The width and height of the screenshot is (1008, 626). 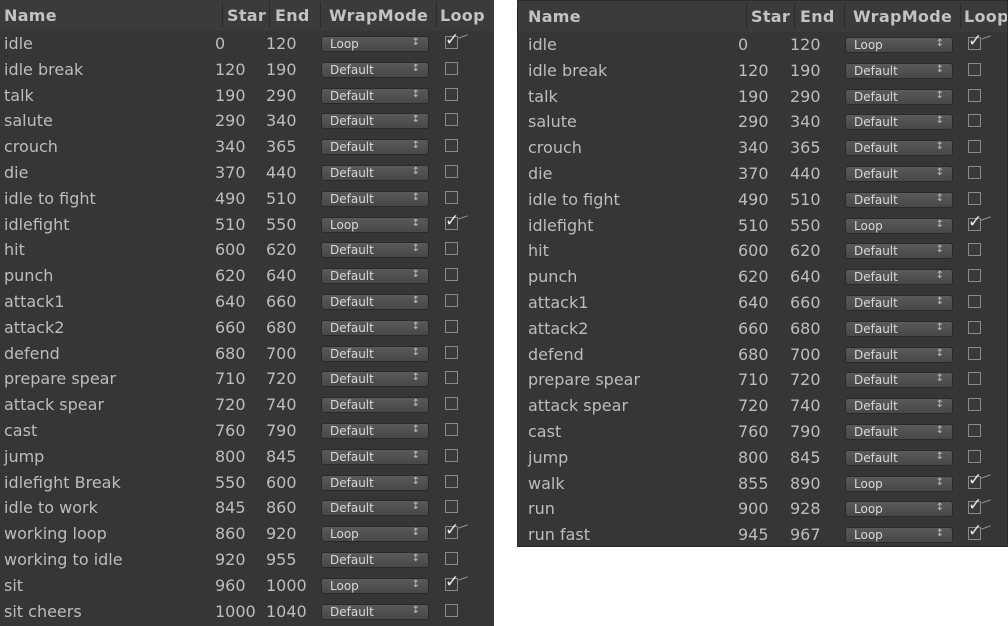 What do you see at coordinates (558, 328) in the screenshot?
I see `clip-name-field: attack2` at bounding box center [558, 328].